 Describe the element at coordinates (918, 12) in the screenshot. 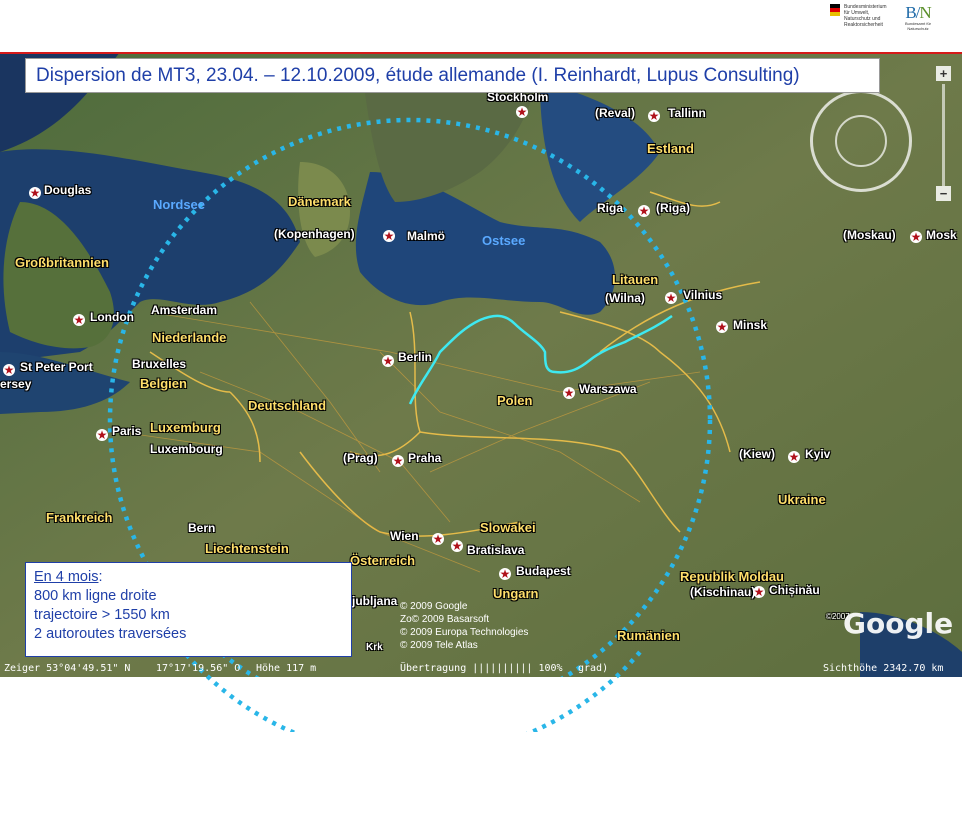

I see `bfn-logo-mark: B/N` at that location.